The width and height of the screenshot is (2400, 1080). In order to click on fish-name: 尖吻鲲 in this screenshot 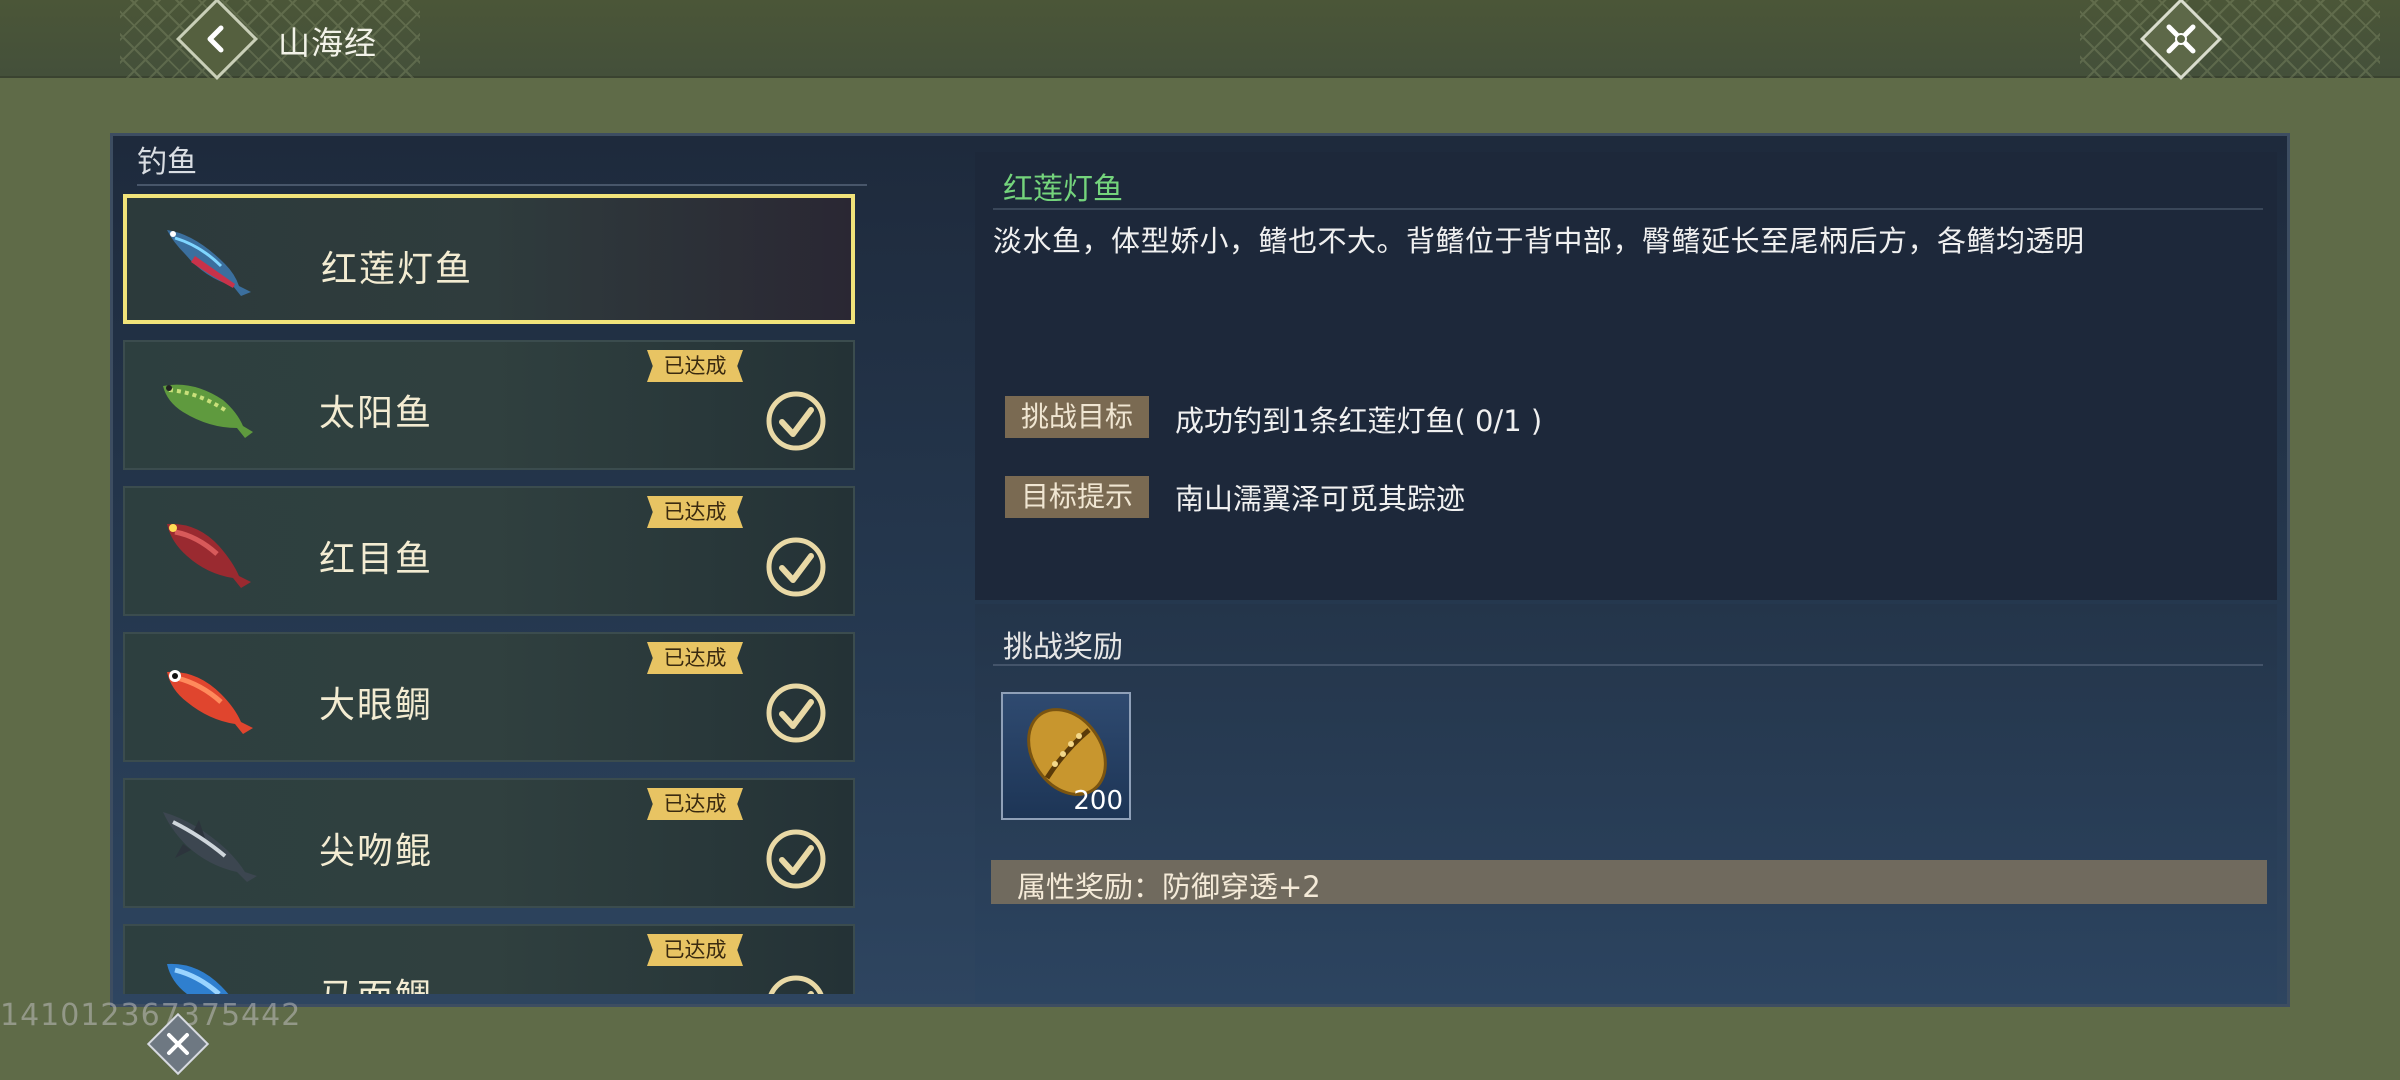, I will do `click(376, 851)`.